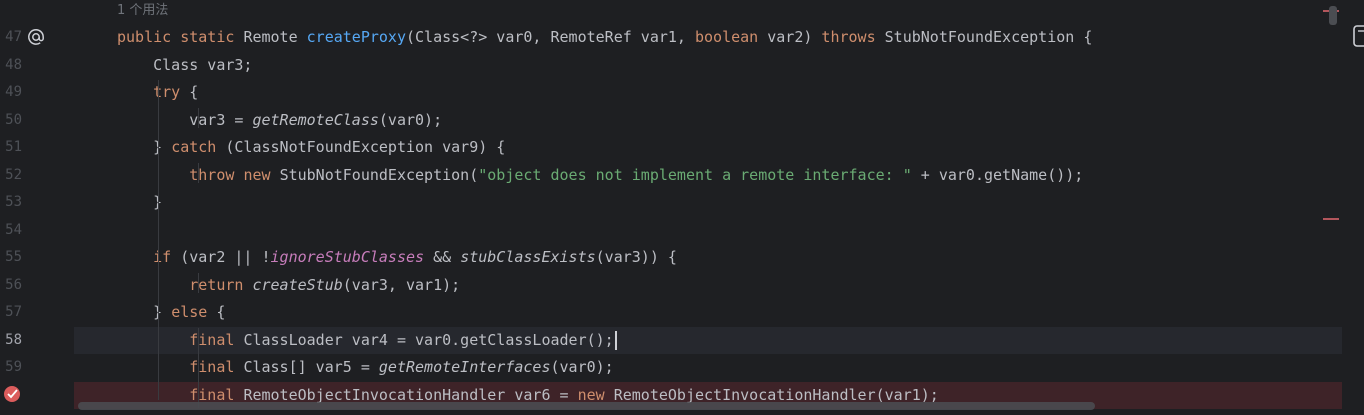  What do you see at coordinates (11, 313) in the screenshot?
I see `line-number: 57` at bounding box center [11, 313].